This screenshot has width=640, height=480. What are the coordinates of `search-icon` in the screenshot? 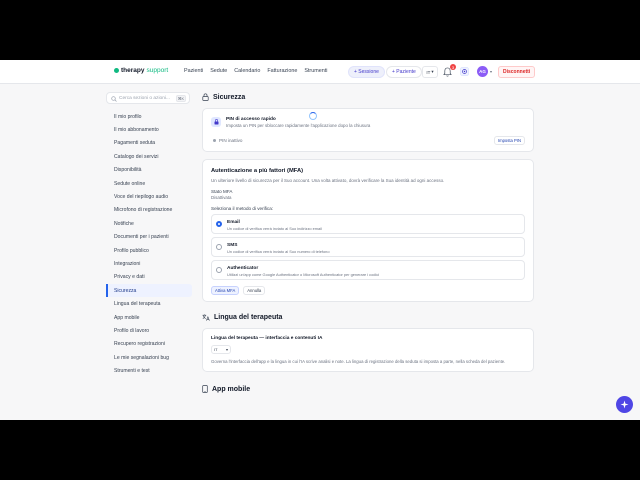 It's located at (114, 99).